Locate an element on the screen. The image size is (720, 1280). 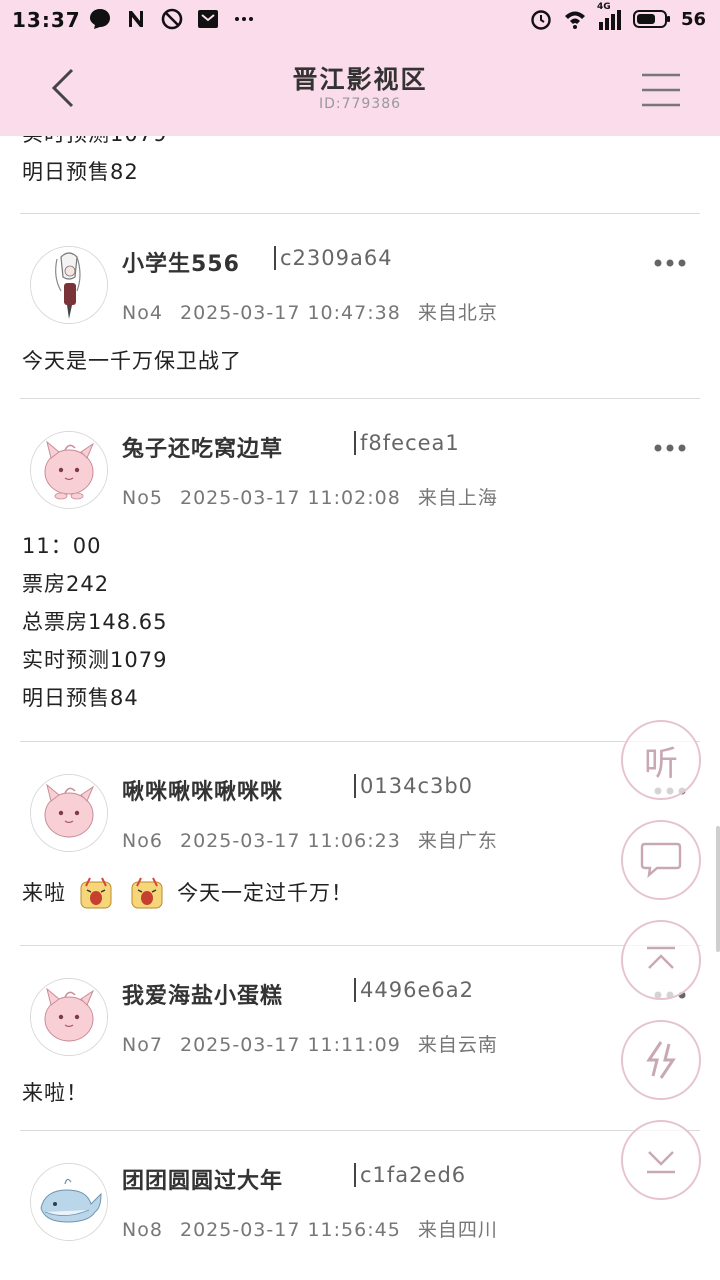
more-notifications-icon is located at coordinates (244, 19).